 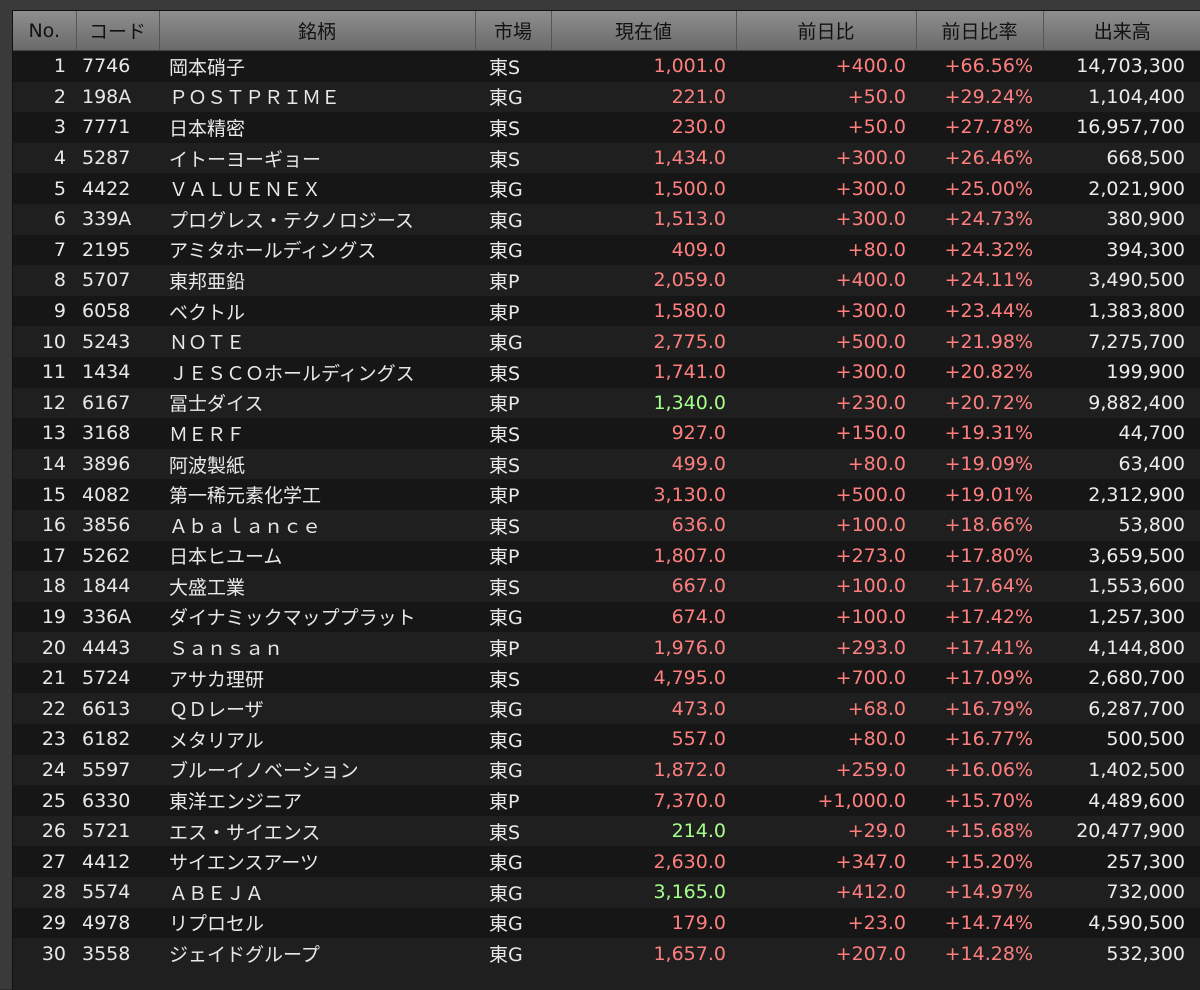 I want to click on cell-no: 2, so click(x=44, y=97).